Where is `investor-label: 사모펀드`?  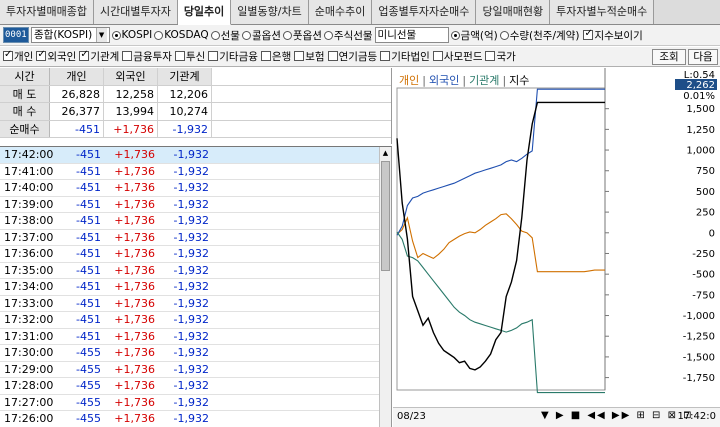 investor-label: 사모펀드 is located at coordinates (463, 56).